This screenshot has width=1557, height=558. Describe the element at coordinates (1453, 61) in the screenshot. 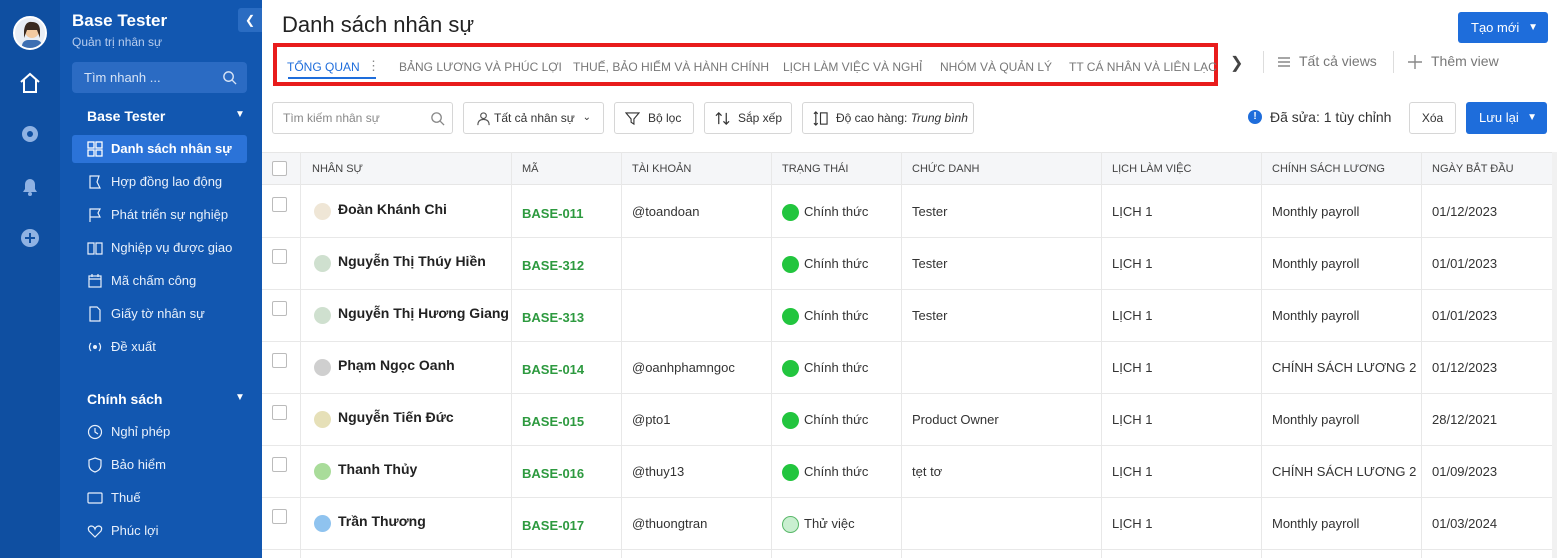

I see `add-view-link: Thêm view` at that location.